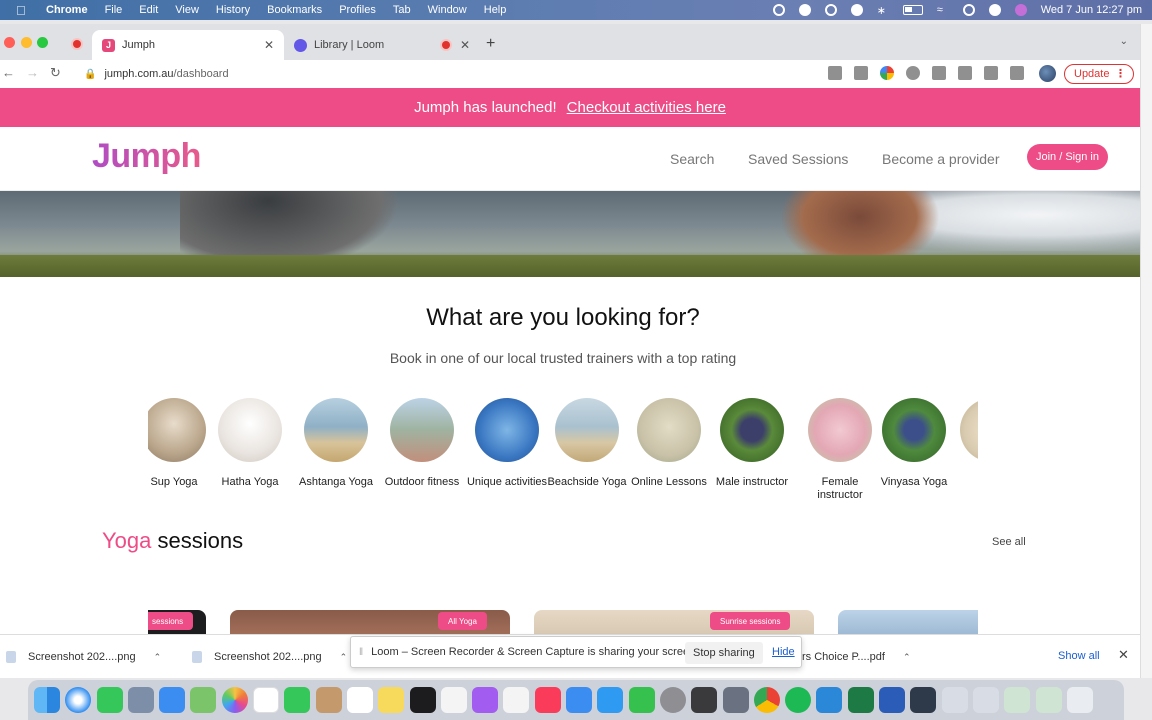 This screenshot has height=720, width=1152. Describe the element at coordinates (297, 700) in the screenshot. I see `facetime-icon` at that location.